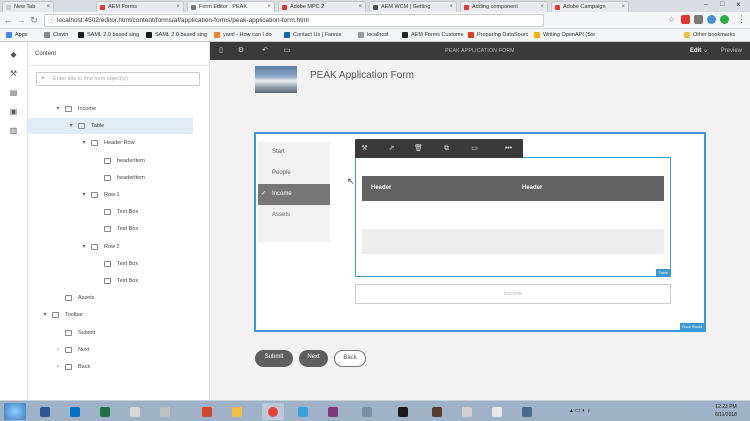  I want to click on browser-tab: Adobe Campaign ×, so click(590, 6).